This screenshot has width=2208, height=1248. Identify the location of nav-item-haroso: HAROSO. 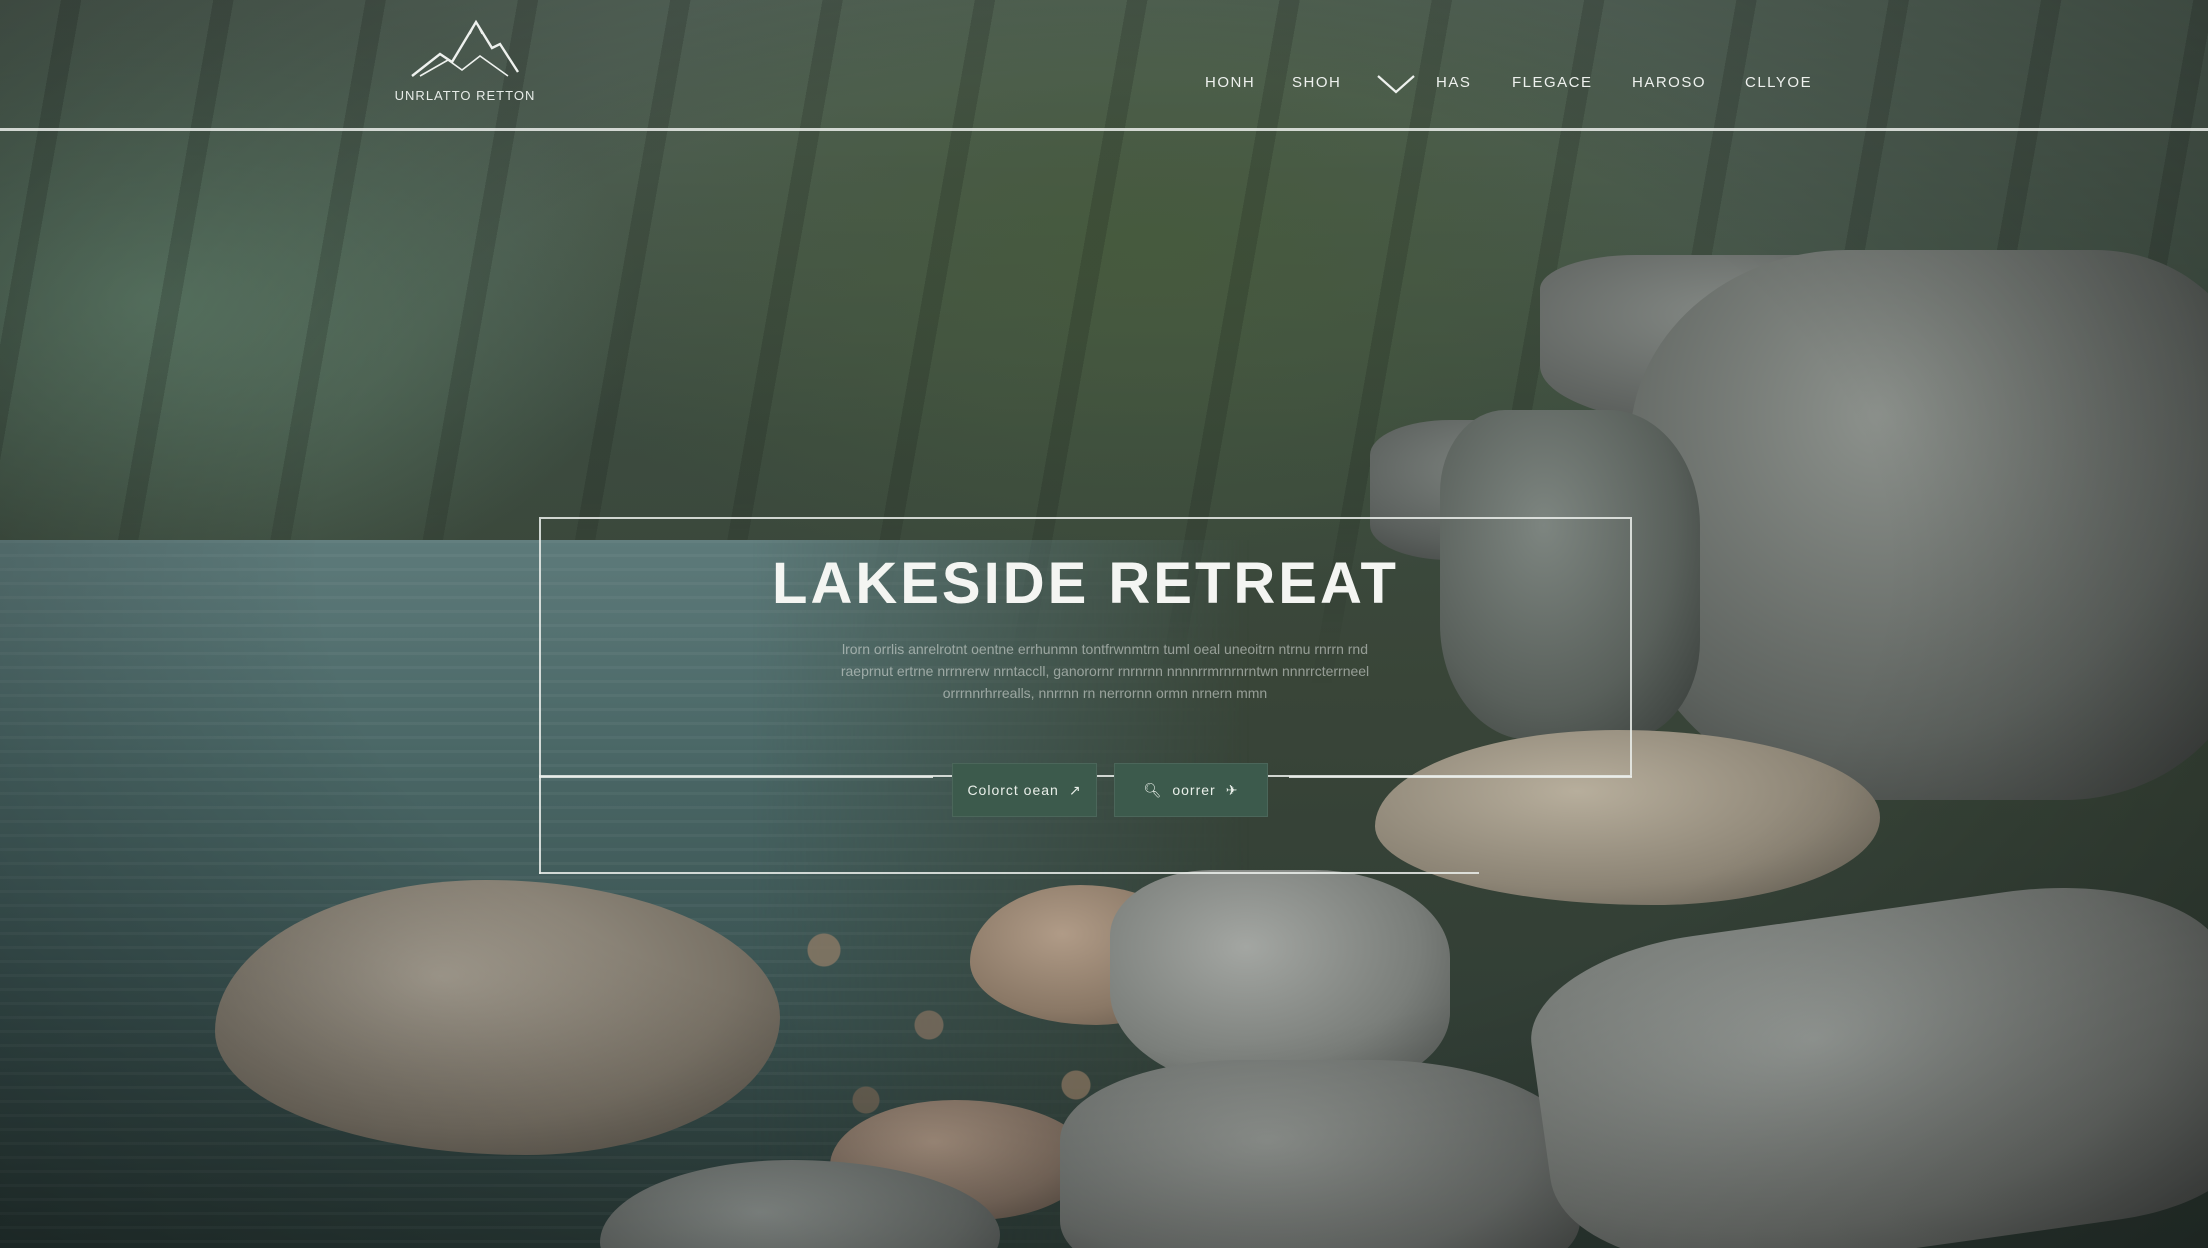
(1669, 82).